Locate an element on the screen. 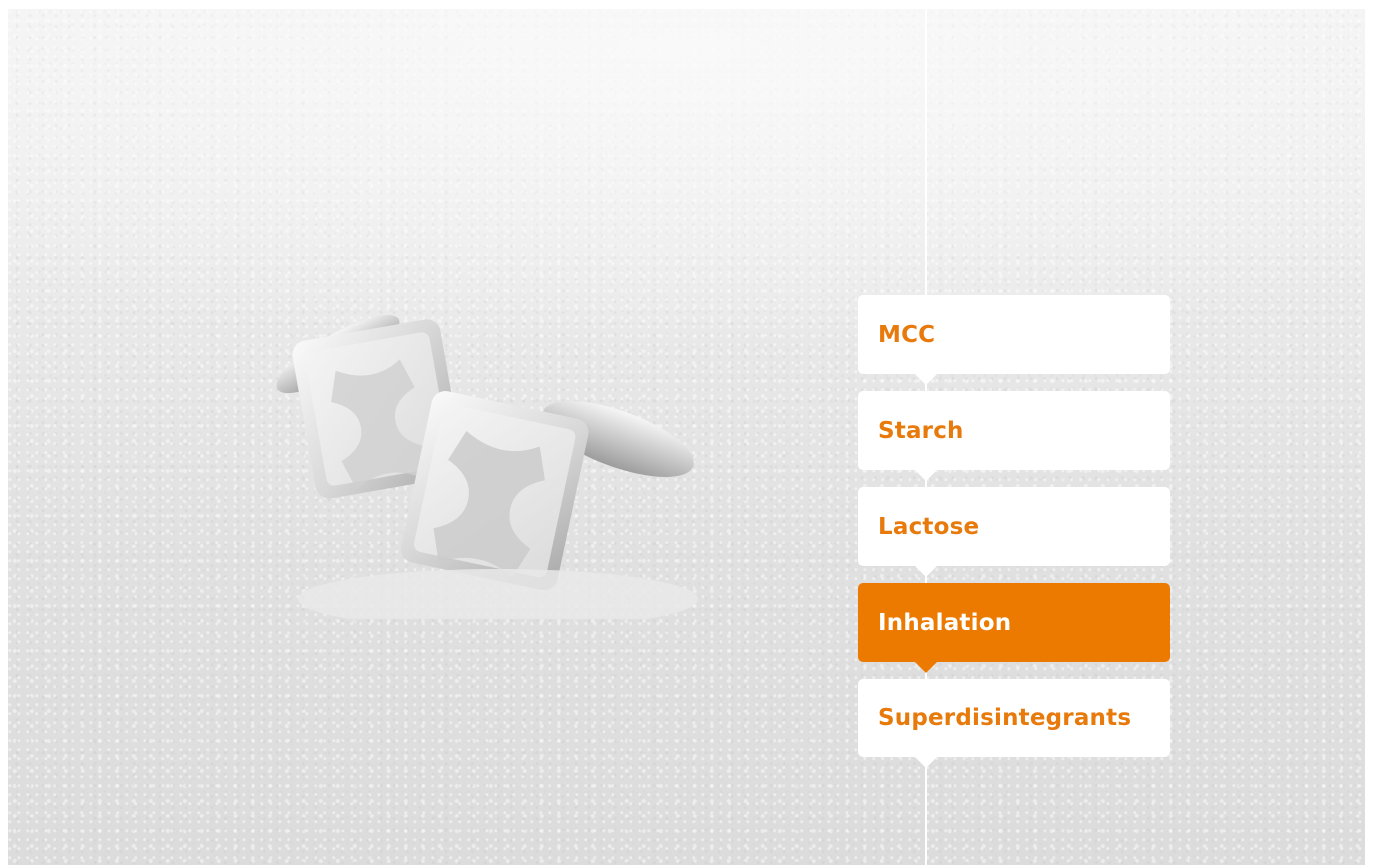 The width and height of the screenshot is (1374, 865). menu-item-label: Starch is located at coordinates (921, 430).